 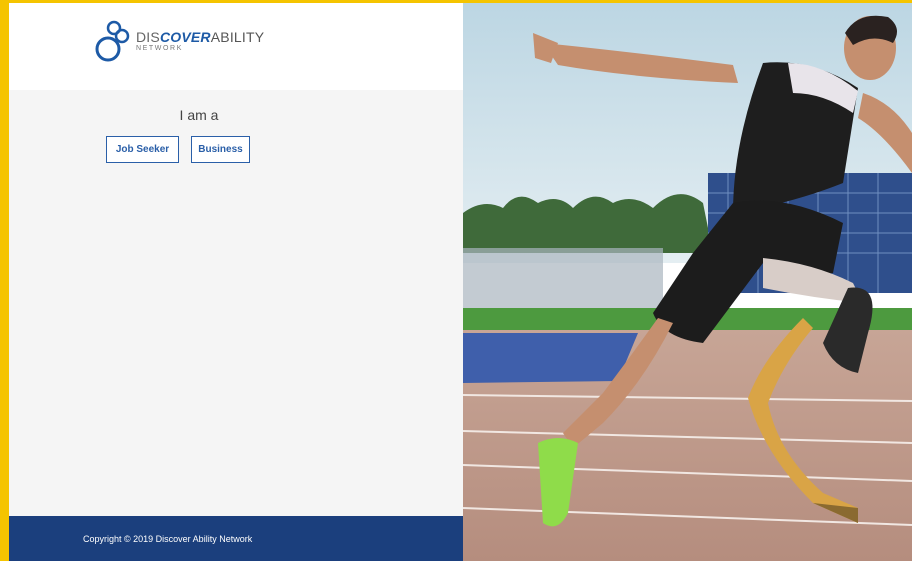 I want to click on logo: DISCOVERABILITY NETWORK, so click(x=179, y=41).